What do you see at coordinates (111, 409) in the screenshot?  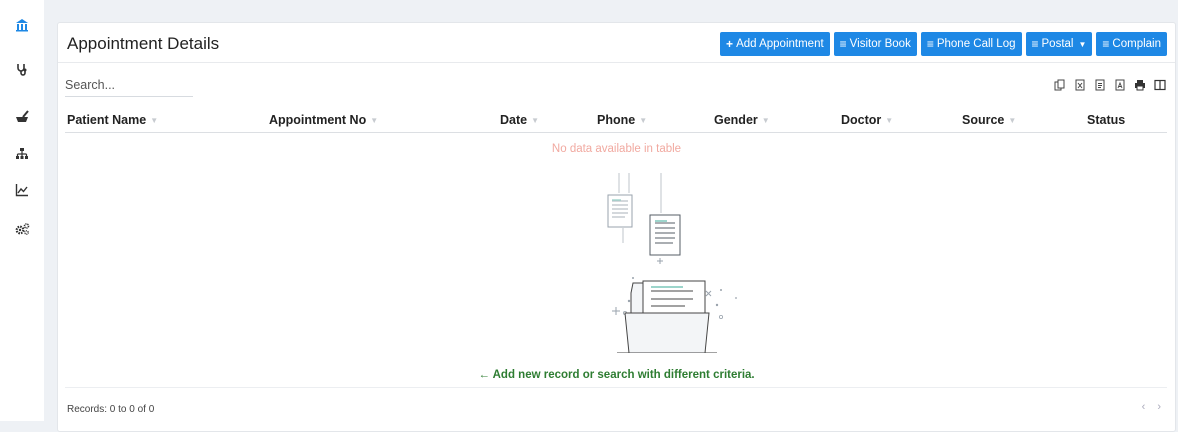 I see `records-count: Records: 0 to 0 of 0` at bounding box center [111, 409].